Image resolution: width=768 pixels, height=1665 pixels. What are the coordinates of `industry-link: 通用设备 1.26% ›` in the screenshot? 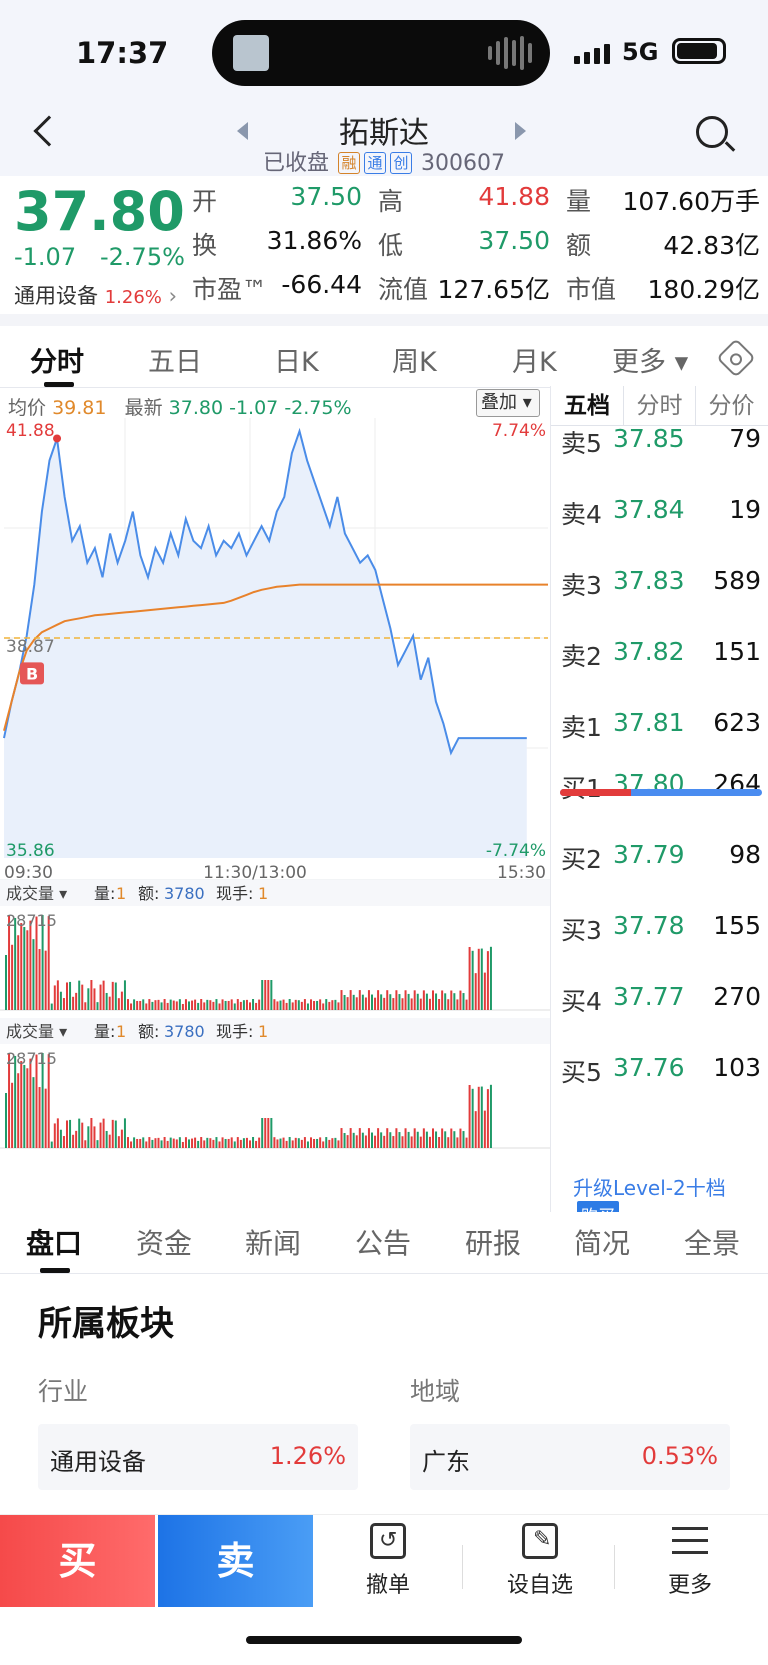 It's located at (95, 295).